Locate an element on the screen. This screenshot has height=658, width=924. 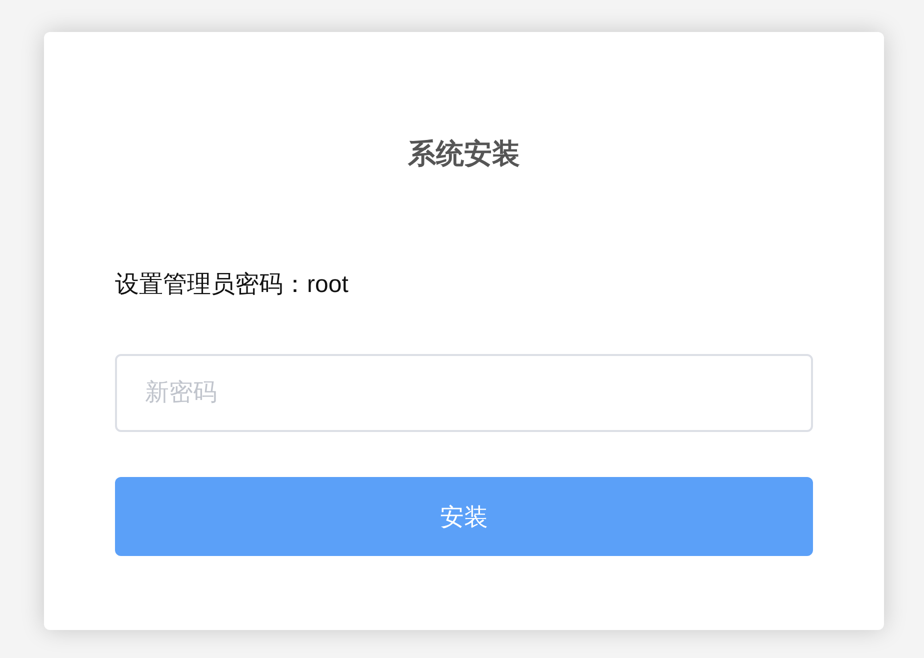
password-field: 新密码 is located at coordinates (464, 393).